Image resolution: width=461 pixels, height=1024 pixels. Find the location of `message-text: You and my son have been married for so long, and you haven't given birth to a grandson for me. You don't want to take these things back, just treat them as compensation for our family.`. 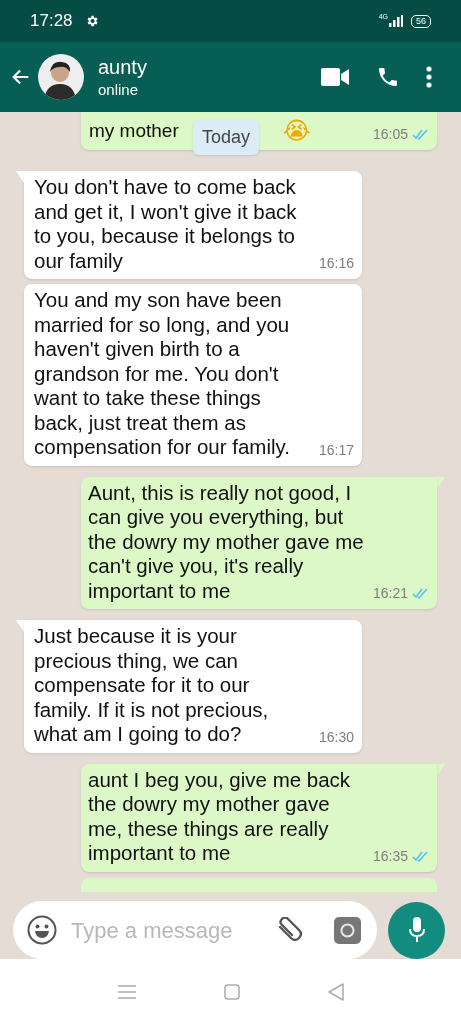

message-text: You and my son have been married for so long, and you haven't given birth to a grandson for me. You don't want to take these things back, just treat them as compensation for our family. is located at coordinates (162, 374).